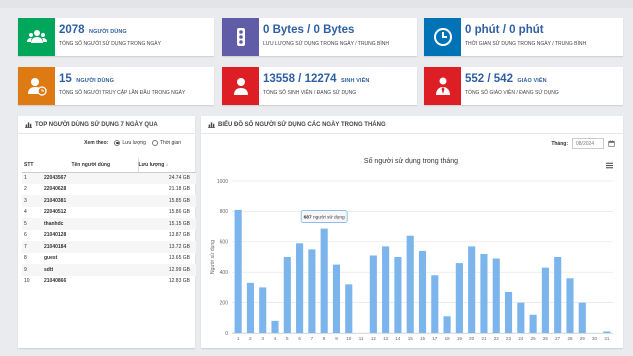 This screenshot has width=633, height=356. What do you see at coordinates (583, 338) in the screenshot?
I see `x-tick-label: 29` at bounding box center [583, 338].